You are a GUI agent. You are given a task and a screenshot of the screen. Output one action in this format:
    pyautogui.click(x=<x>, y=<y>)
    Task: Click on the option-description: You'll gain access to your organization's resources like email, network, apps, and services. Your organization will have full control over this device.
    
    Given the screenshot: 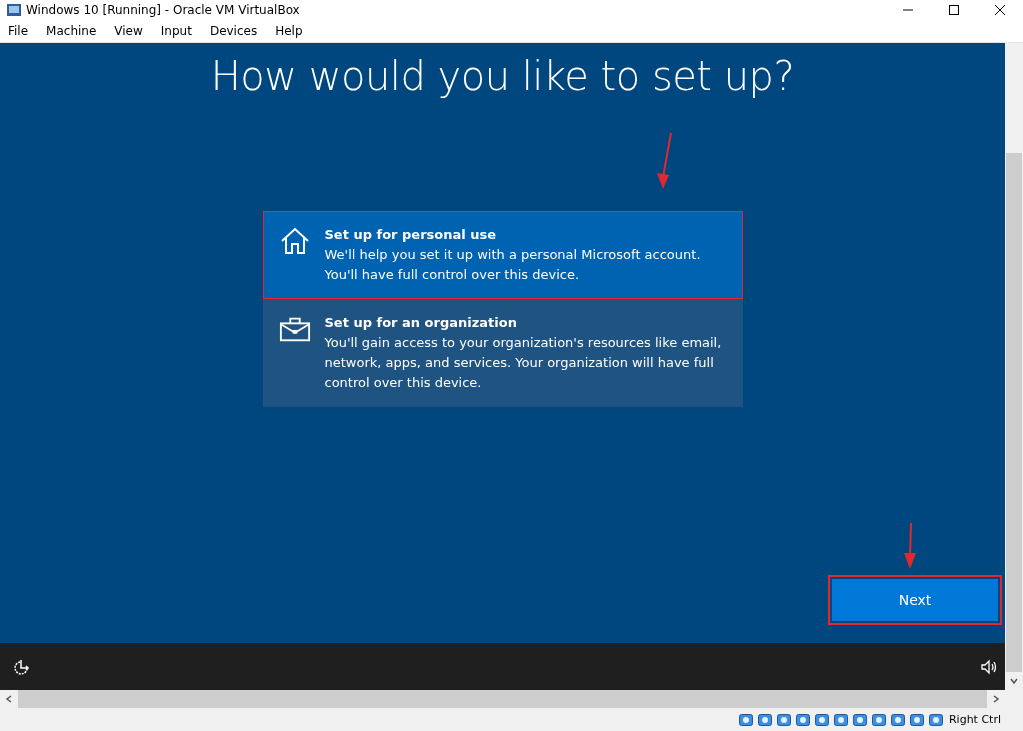 What is the action you would take?
    pyautogui.click(x=523, y=362)
    